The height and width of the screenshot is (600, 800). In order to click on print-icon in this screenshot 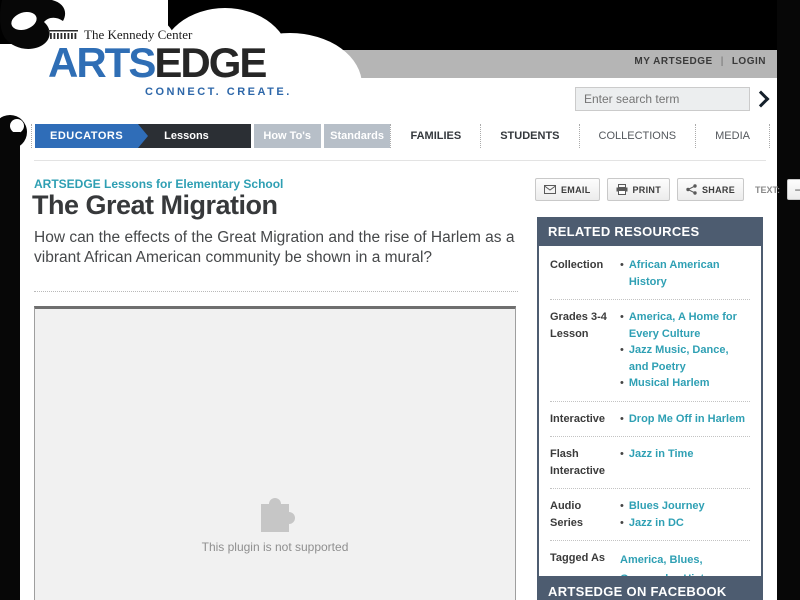, I will do `click(621, 189)`.